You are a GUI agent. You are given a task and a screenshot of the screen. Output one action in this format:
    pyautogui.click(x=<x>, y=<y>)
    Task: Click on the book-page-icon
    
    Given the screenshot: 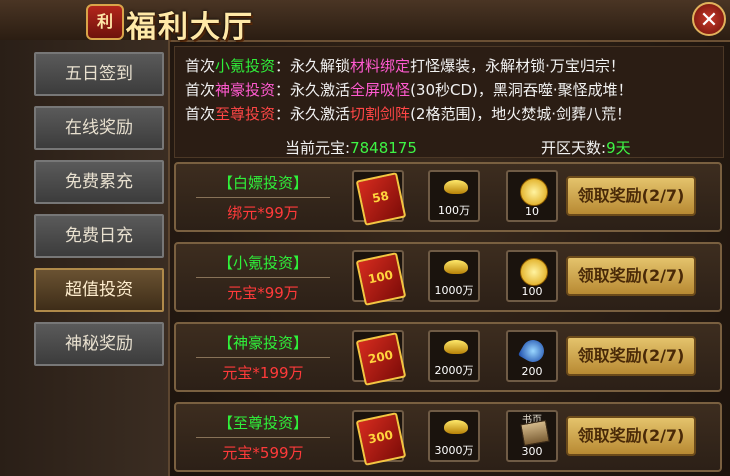 What is the action you would take?
    pyautogui.click(x=535, y=433)
    